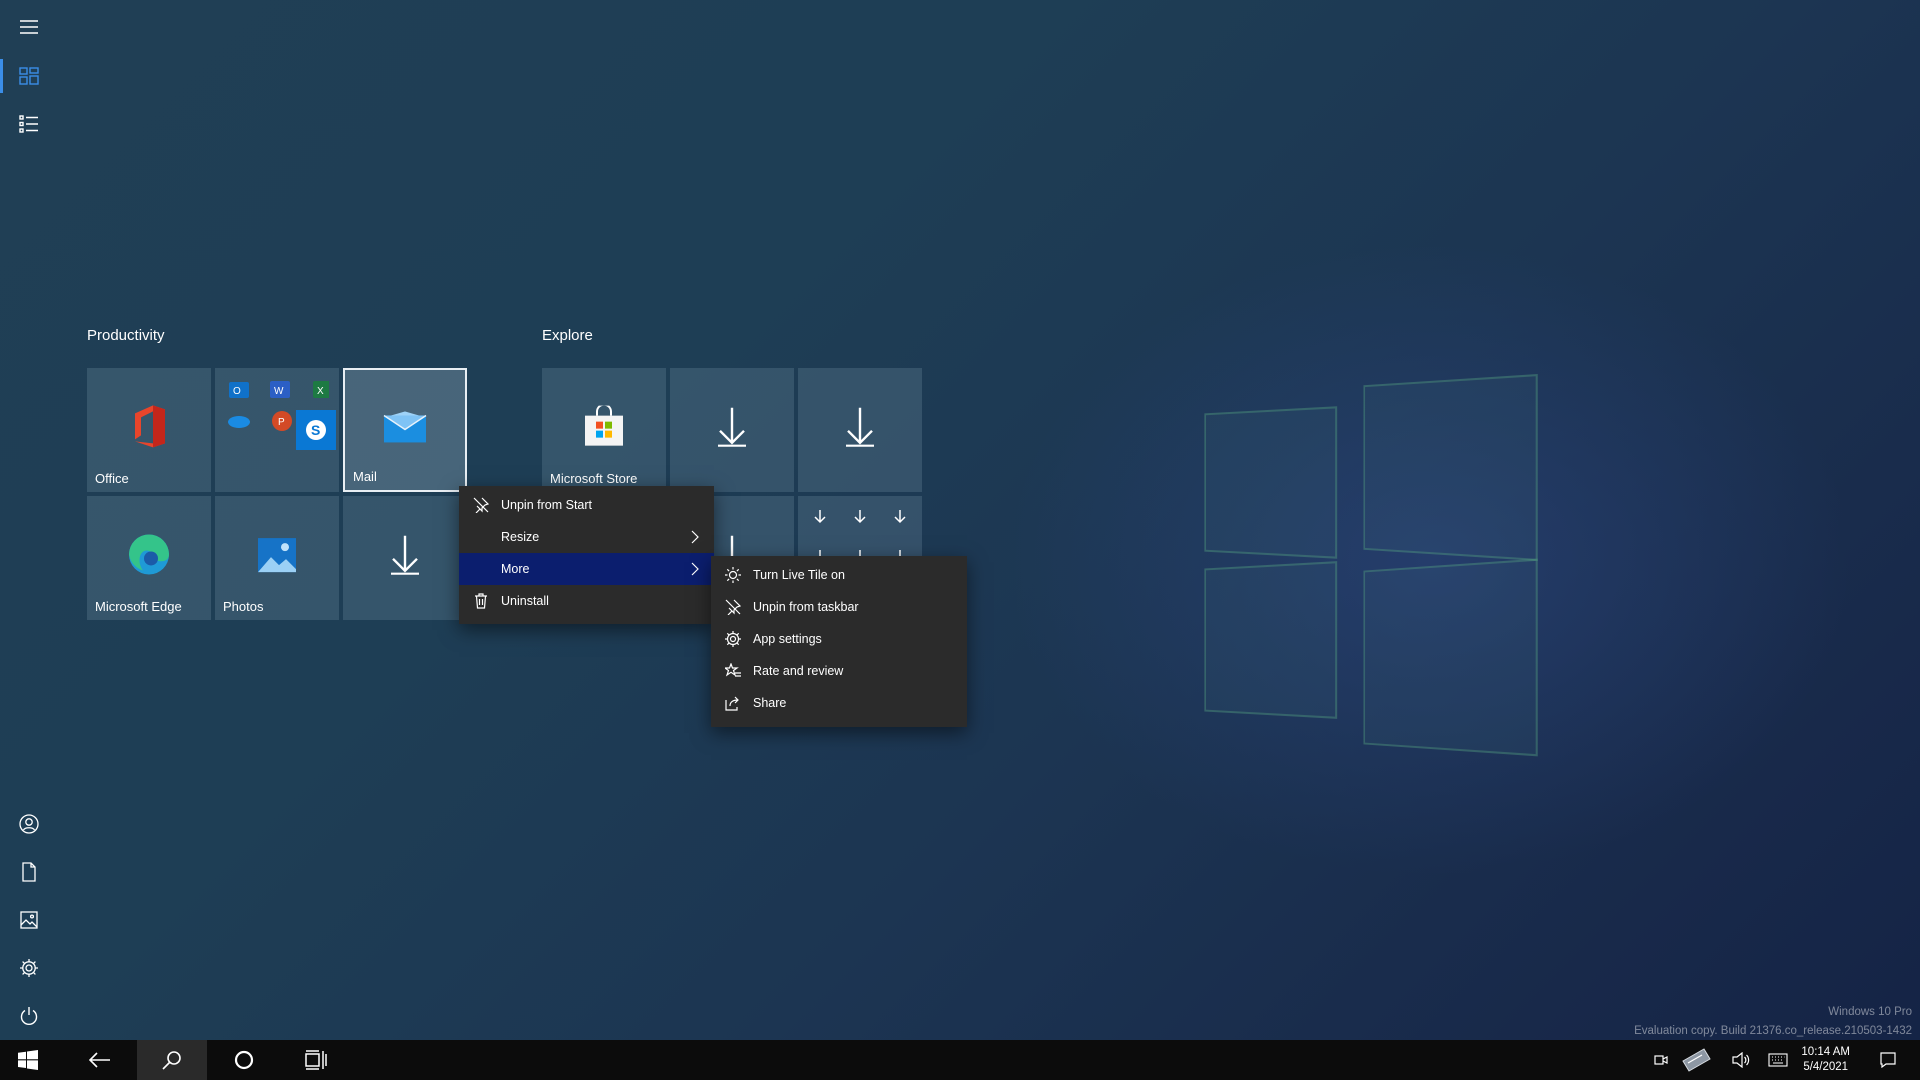 Image resolution: width=1920 pixels, height=1080 pixels. I want to click on menu-item-resize: Resize, so click(586, 537).